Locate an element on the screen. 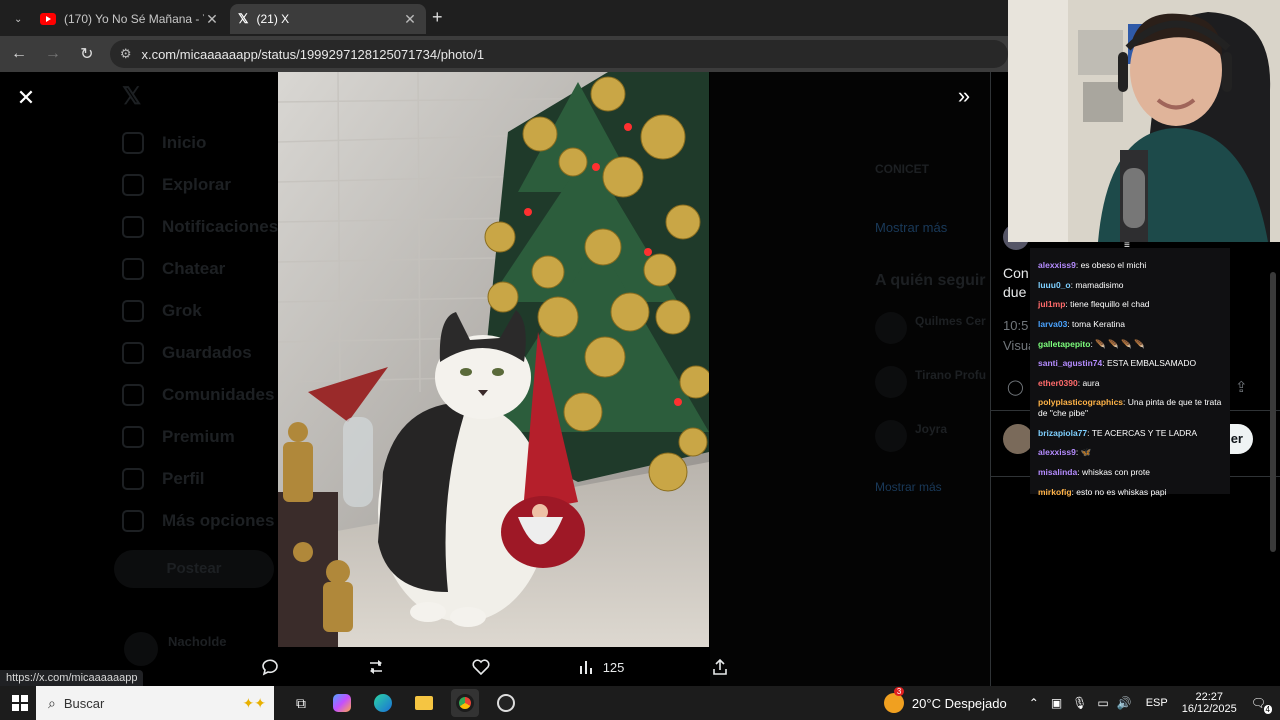 The height and width of the screenshot is (720, 1280). tab-youtube: (170) Yo No Sé Mañana - YouTube ✕ is located at coordinates (130, 19).